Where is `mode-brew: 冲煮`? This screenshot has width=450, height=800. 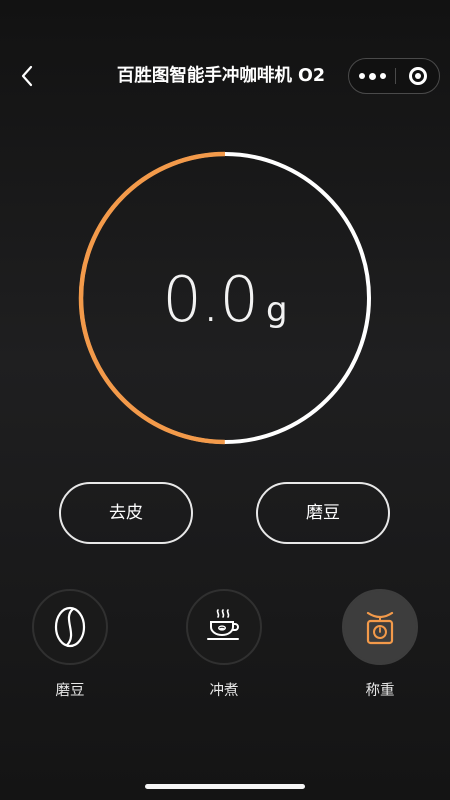 mode-brew: 冲煮 is located at coordinates (224, 644).